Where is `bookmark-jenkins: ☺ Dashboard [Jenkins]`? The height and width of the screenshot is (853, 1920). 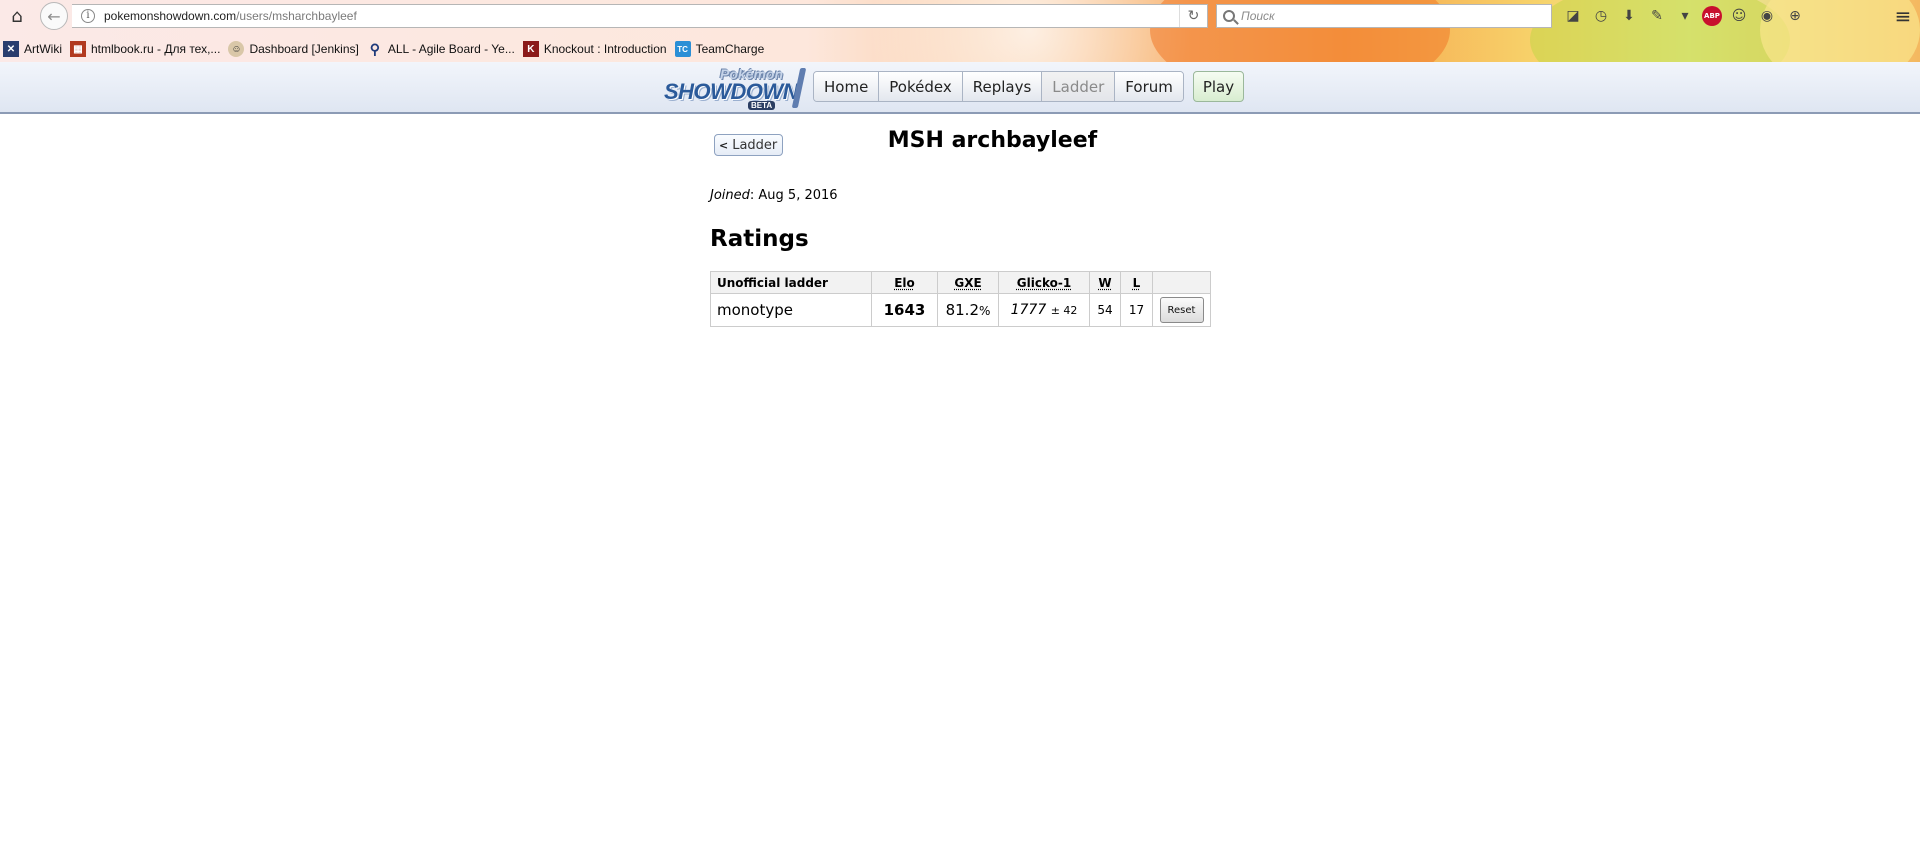
bookmark-jenkins: ☺ Dashboard [Jenkins] is located at coordinates (293, 49).